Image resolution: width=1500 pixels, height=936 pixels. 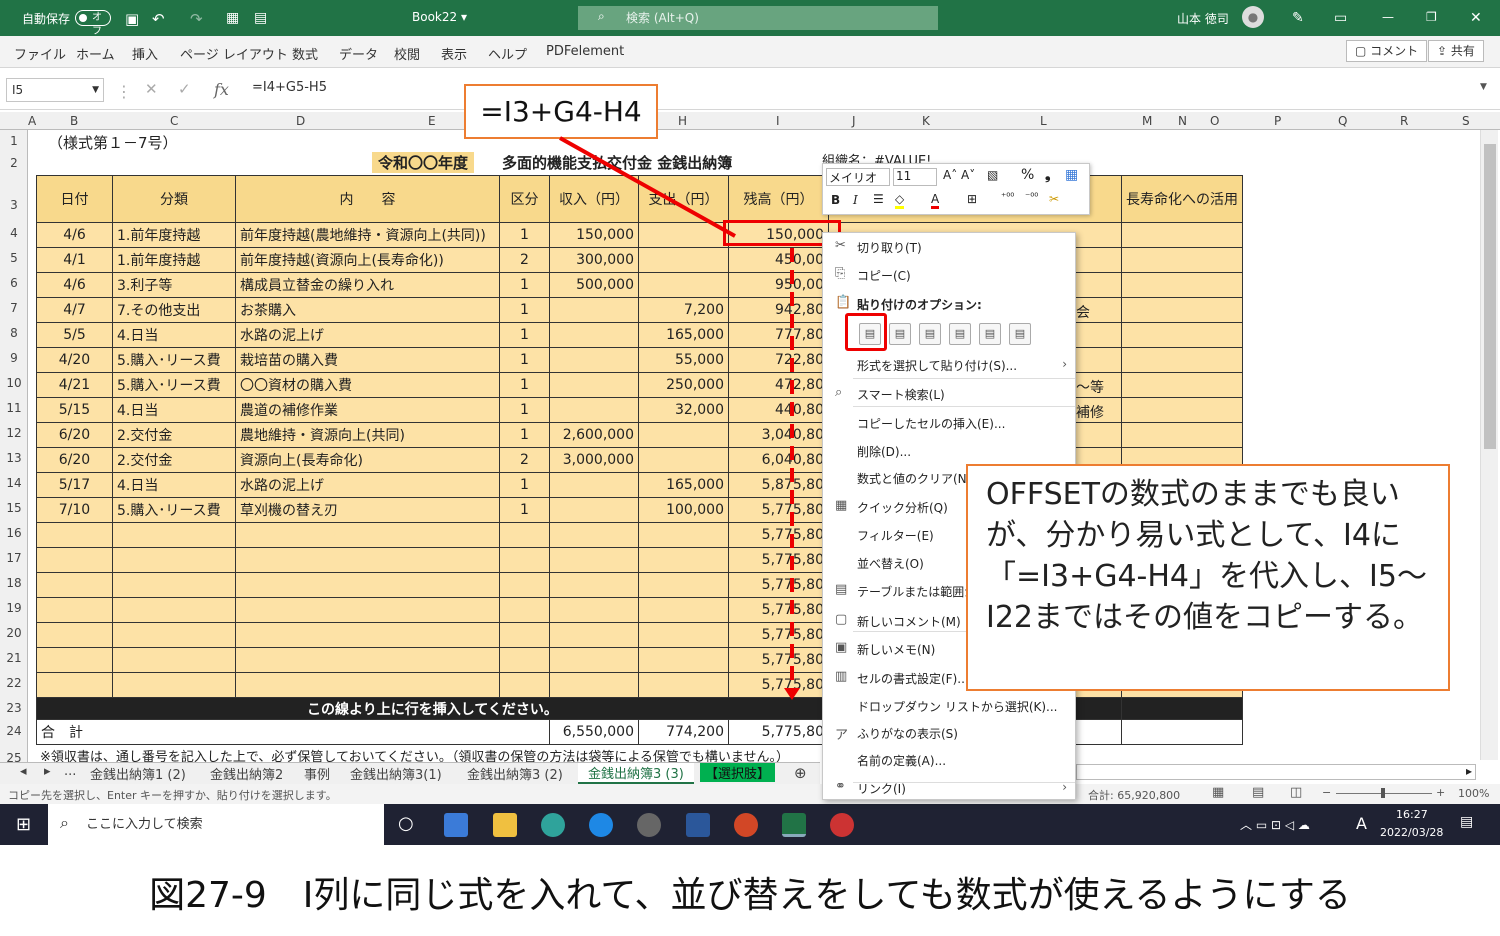 What do you see at coordinates (367, 385) in the screenshot?
I see `table-cell: 〇〇資材の購入費` at bounding box center [367, 385].